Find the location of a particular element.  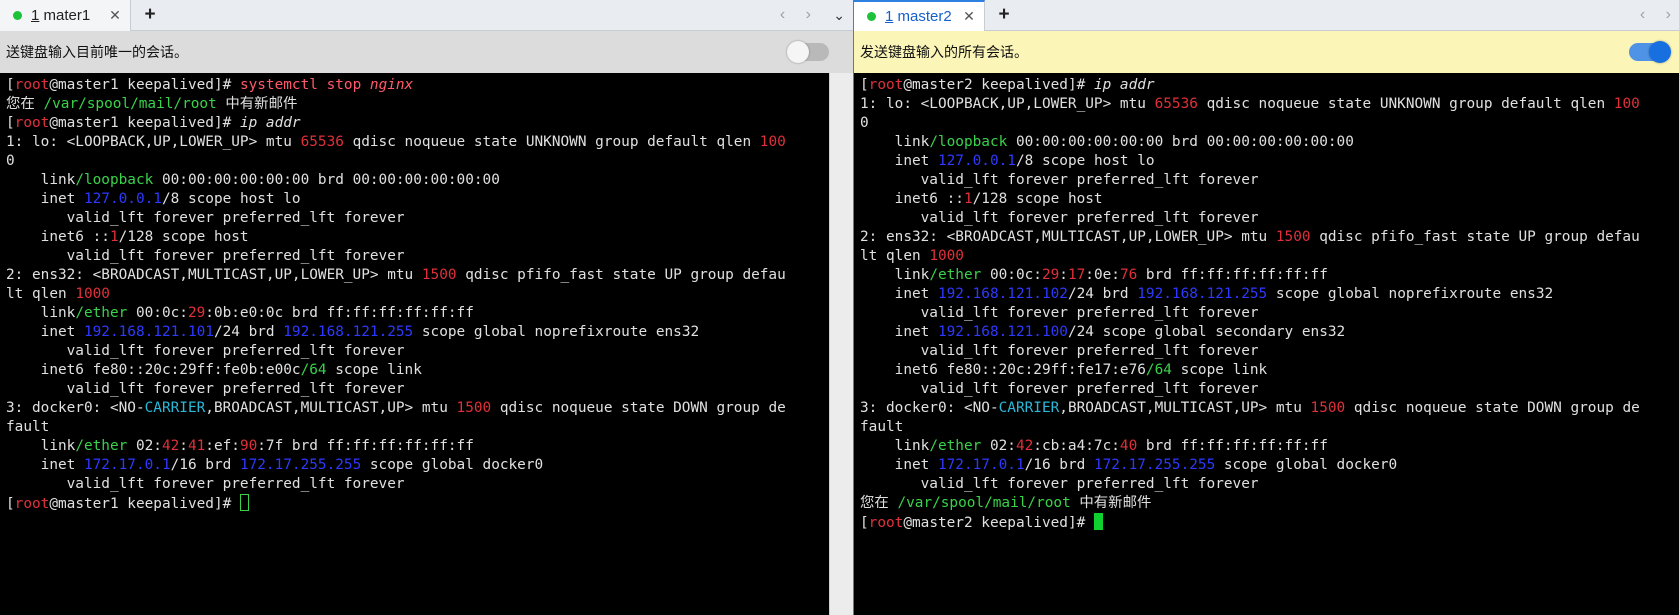

terminal-text: /ether is located at coordinates (101, 446).